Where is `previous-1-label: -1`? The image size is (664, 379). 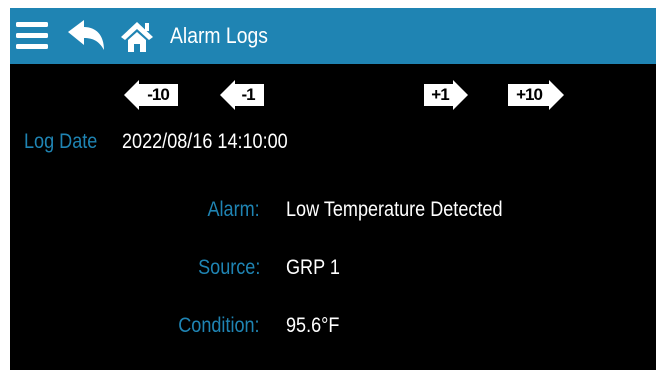
previous-1-label: -1 is located at coordinates (248, 94).